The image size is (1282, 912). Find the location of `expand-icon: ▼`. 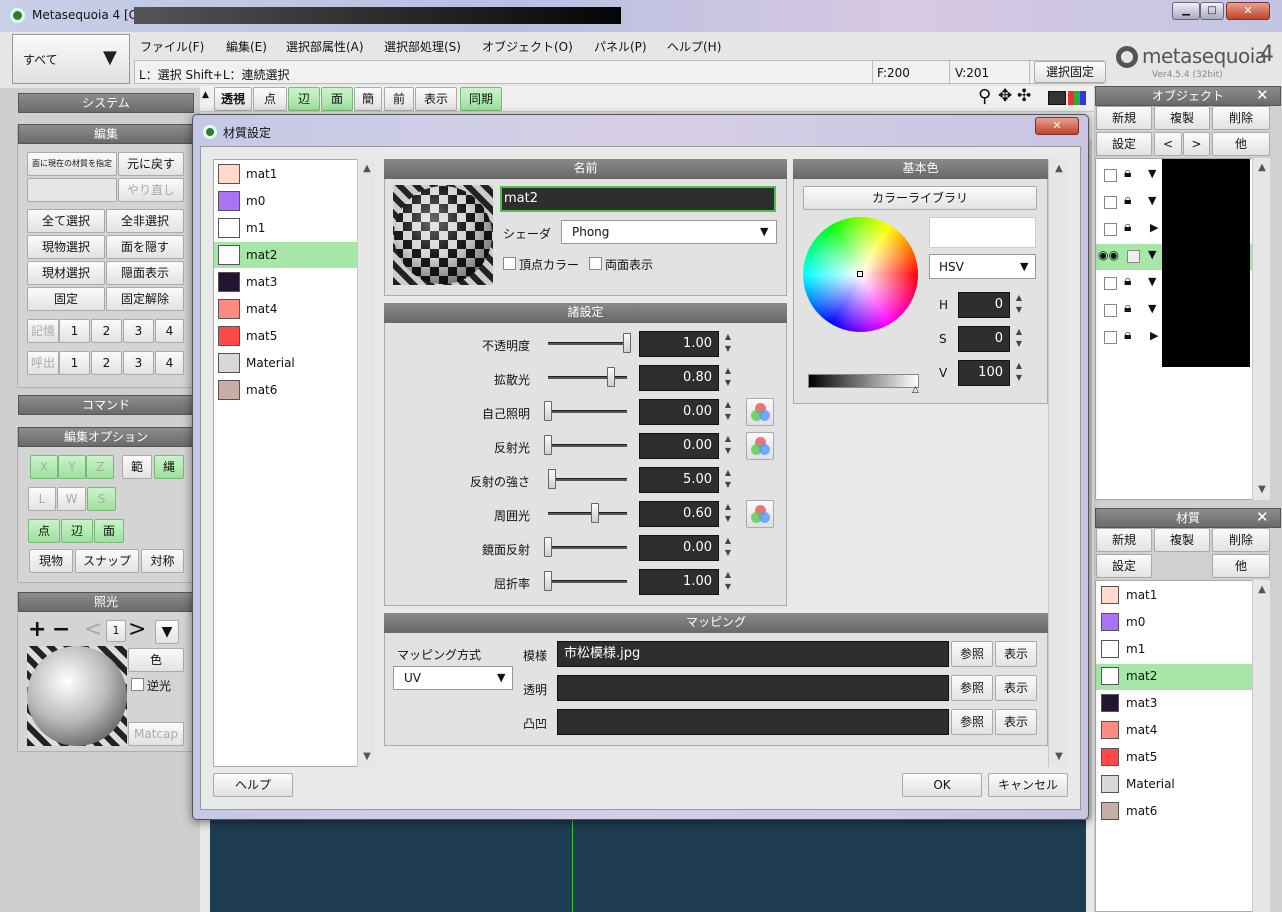

expand-icon: ▼ is located at coordinates (1152, 308).